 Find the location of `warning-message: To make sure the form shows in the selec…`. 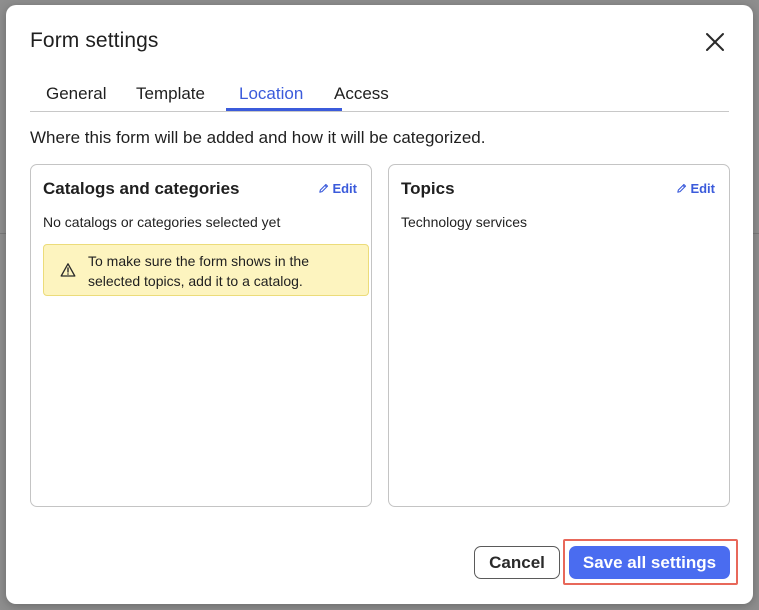

warning-message: To make sure the form shows in the selec… is located at coordinates (198, 271).